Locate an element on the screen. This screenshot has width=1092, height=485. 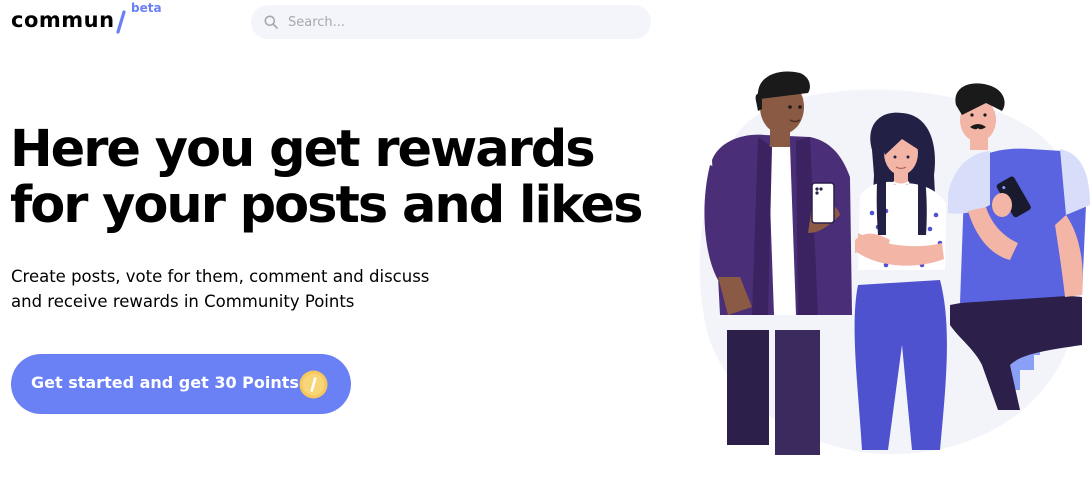
search-input is located at coordinates (458, 22).